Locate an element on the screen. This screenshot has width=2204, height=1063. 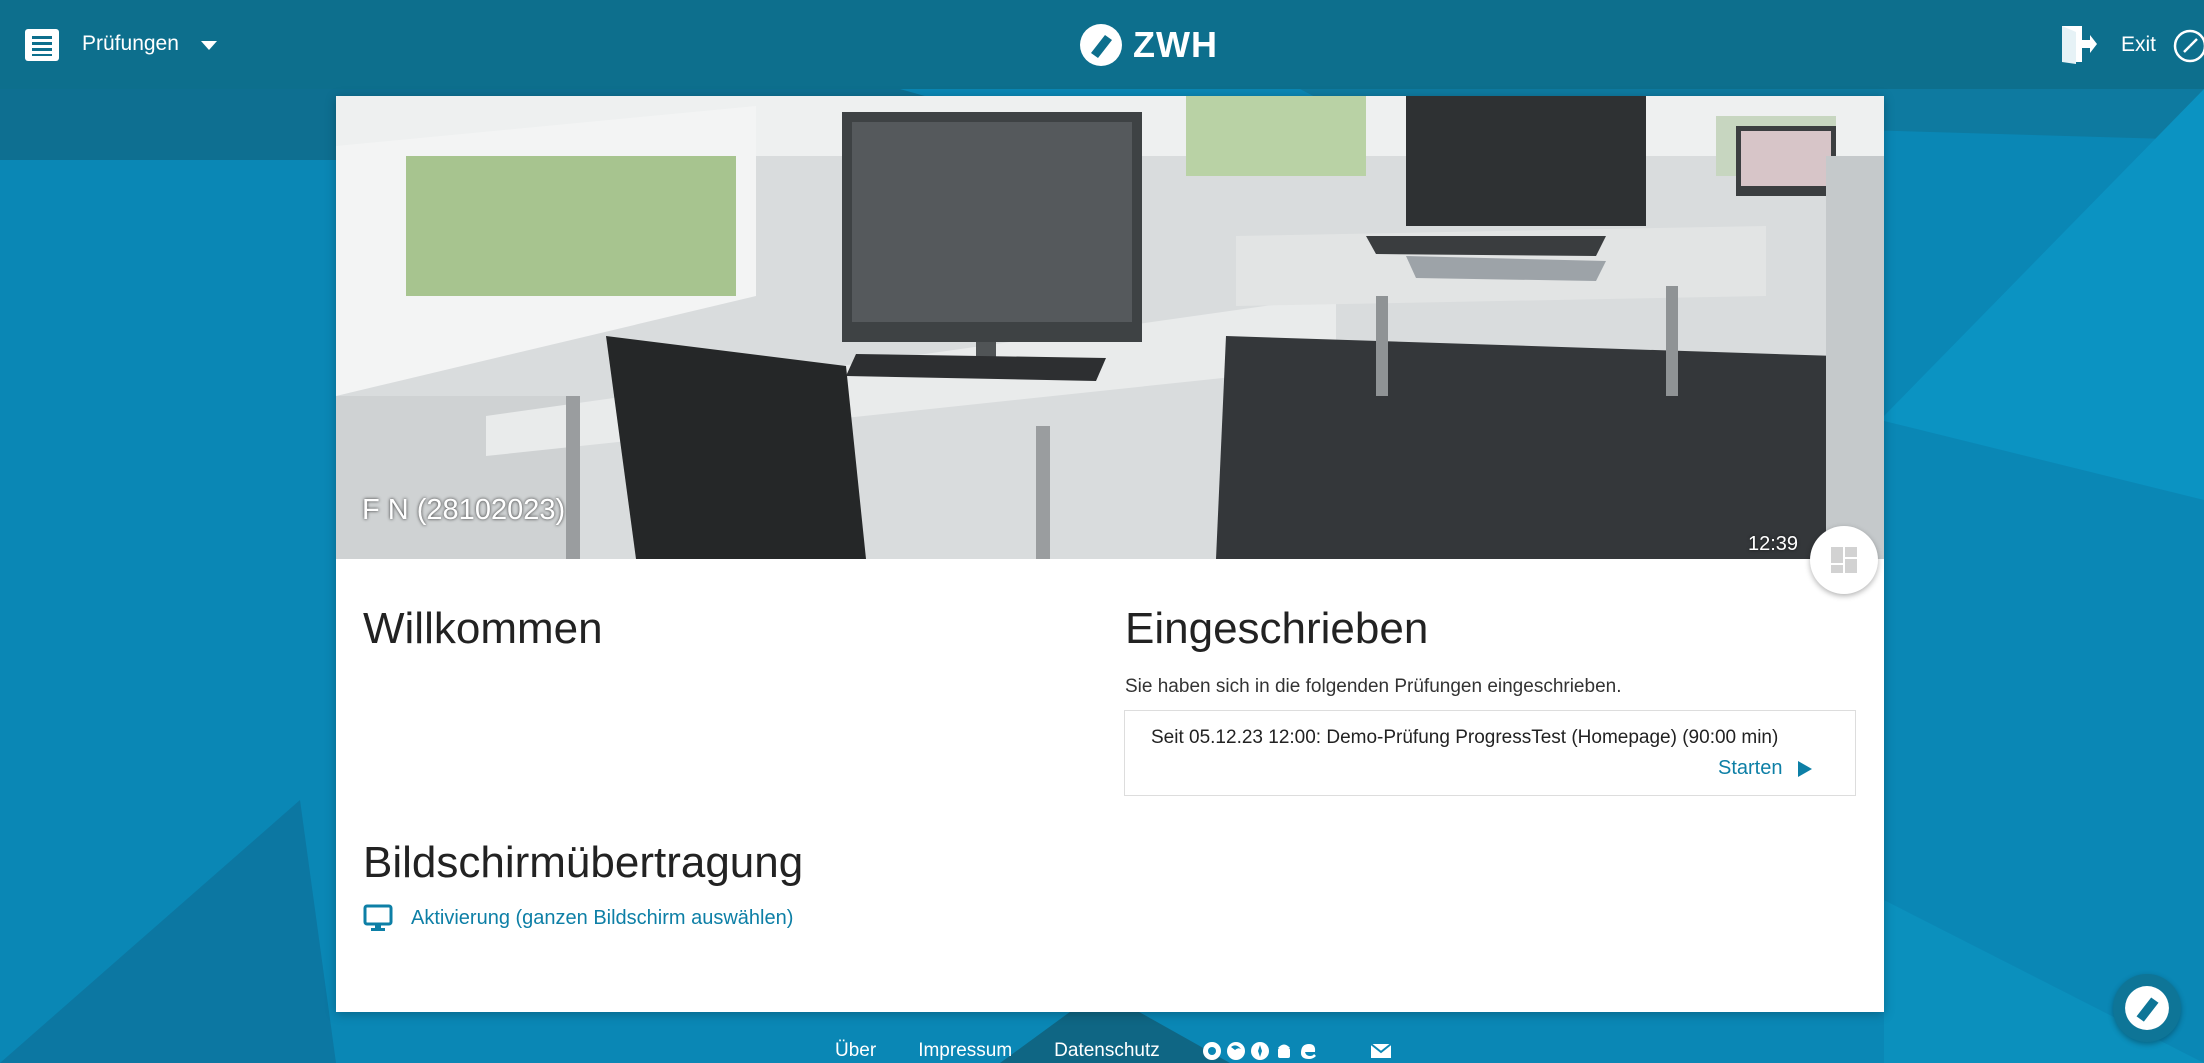
welcome-heading: Willkommen is located at coordinates (483, 628).